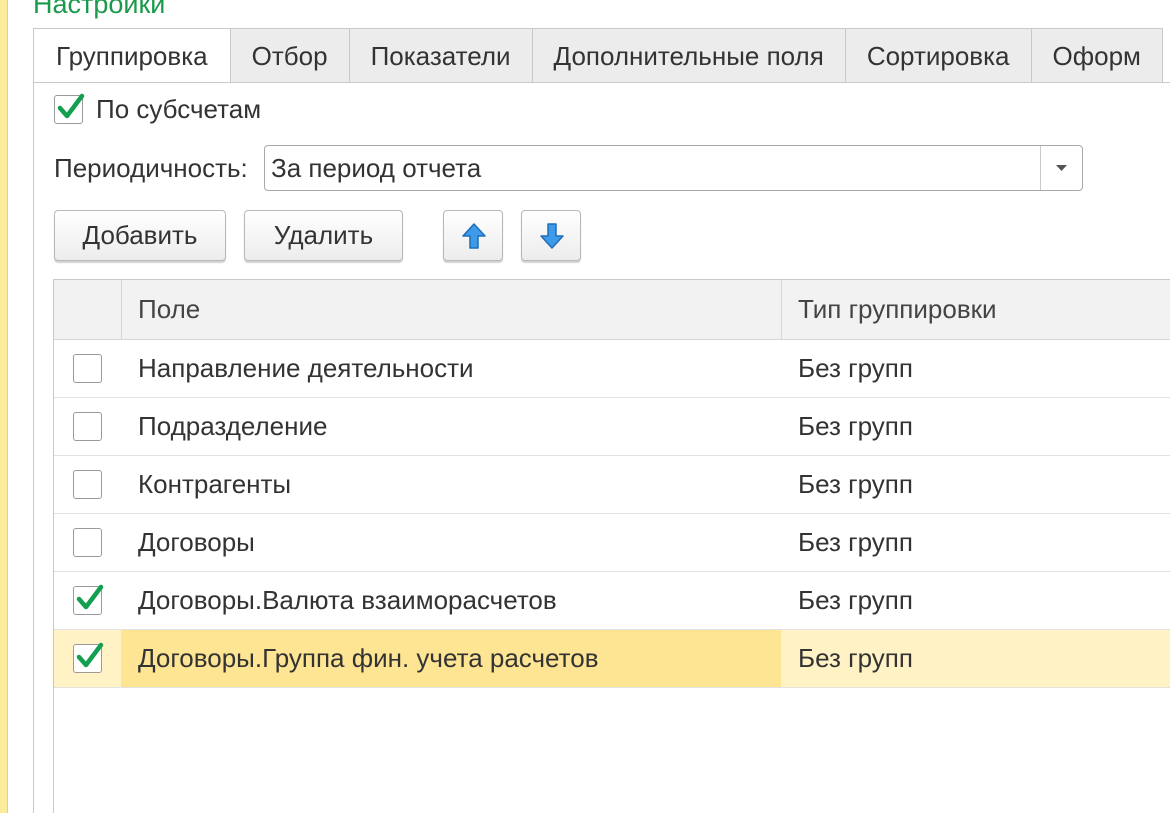 The image size is (1170, 813). Describe the element at coordinates (151, 168) in the screenshot. I see `periodicity-label: Периодичность:` at that location.